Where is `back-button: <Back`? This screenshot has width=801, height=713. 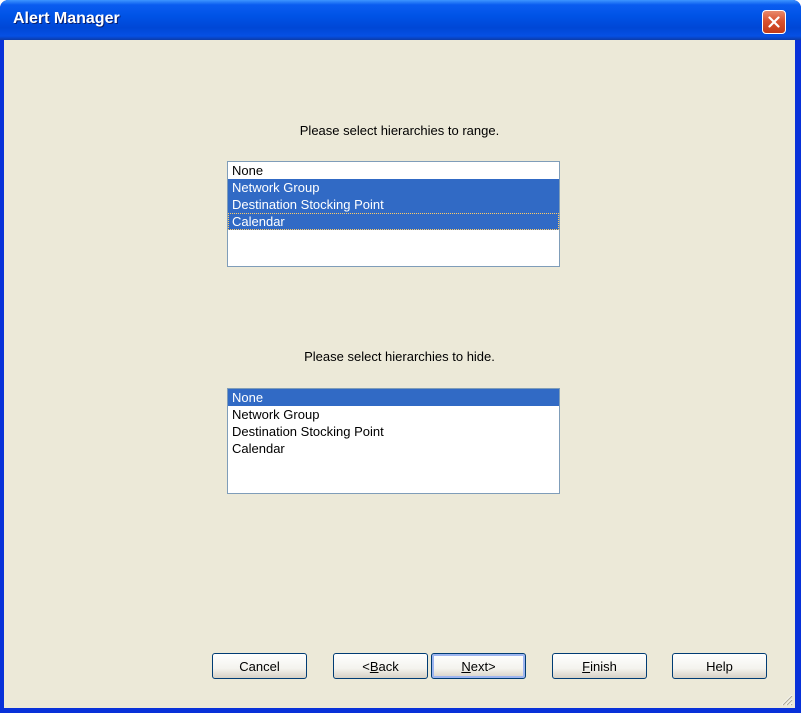
back-button: <Back is located at coordinates (380, 666).